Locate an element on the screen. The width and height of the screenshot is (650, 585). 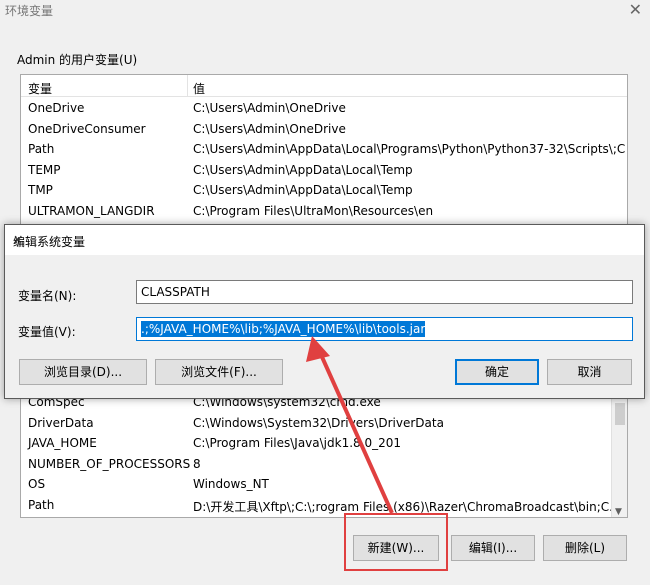
system-list-scrollbar: ▼ is located at coordinates (619, 454).